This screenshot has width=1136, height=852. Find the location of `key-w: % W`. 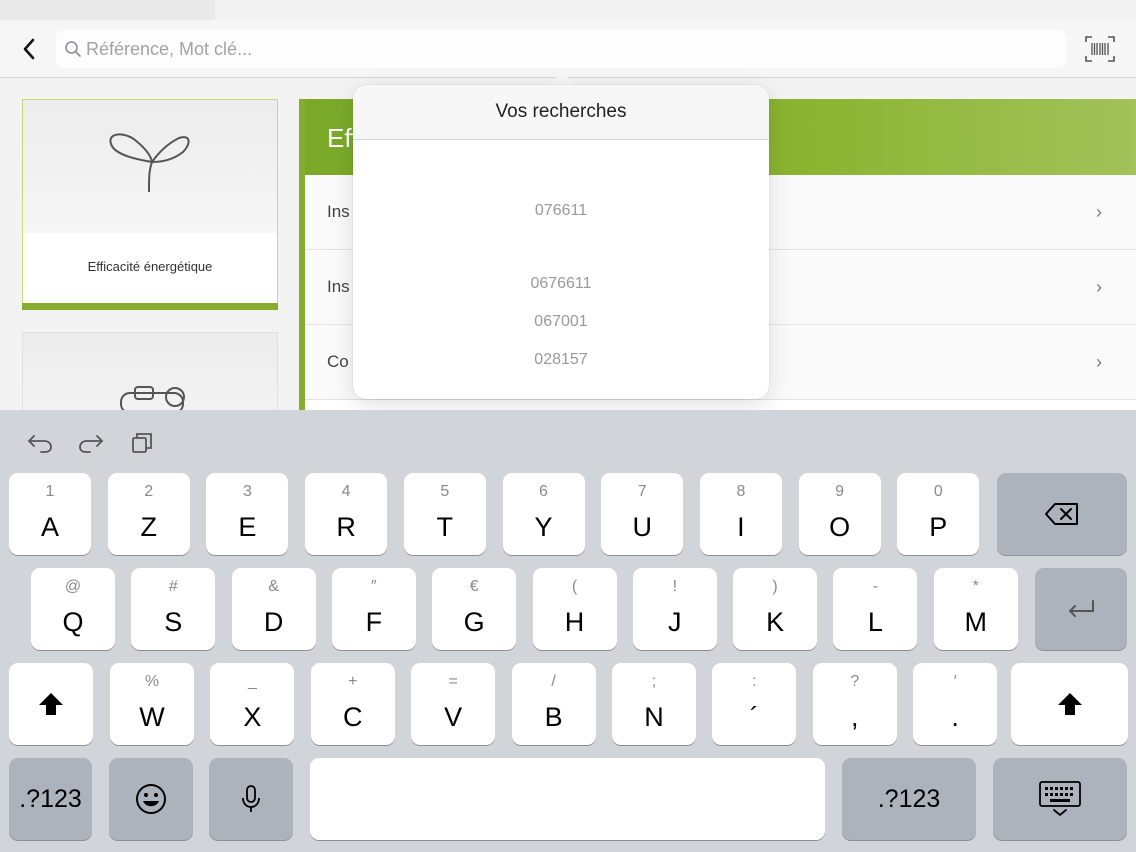

key-w: % W is located at coordinates (152, 704).